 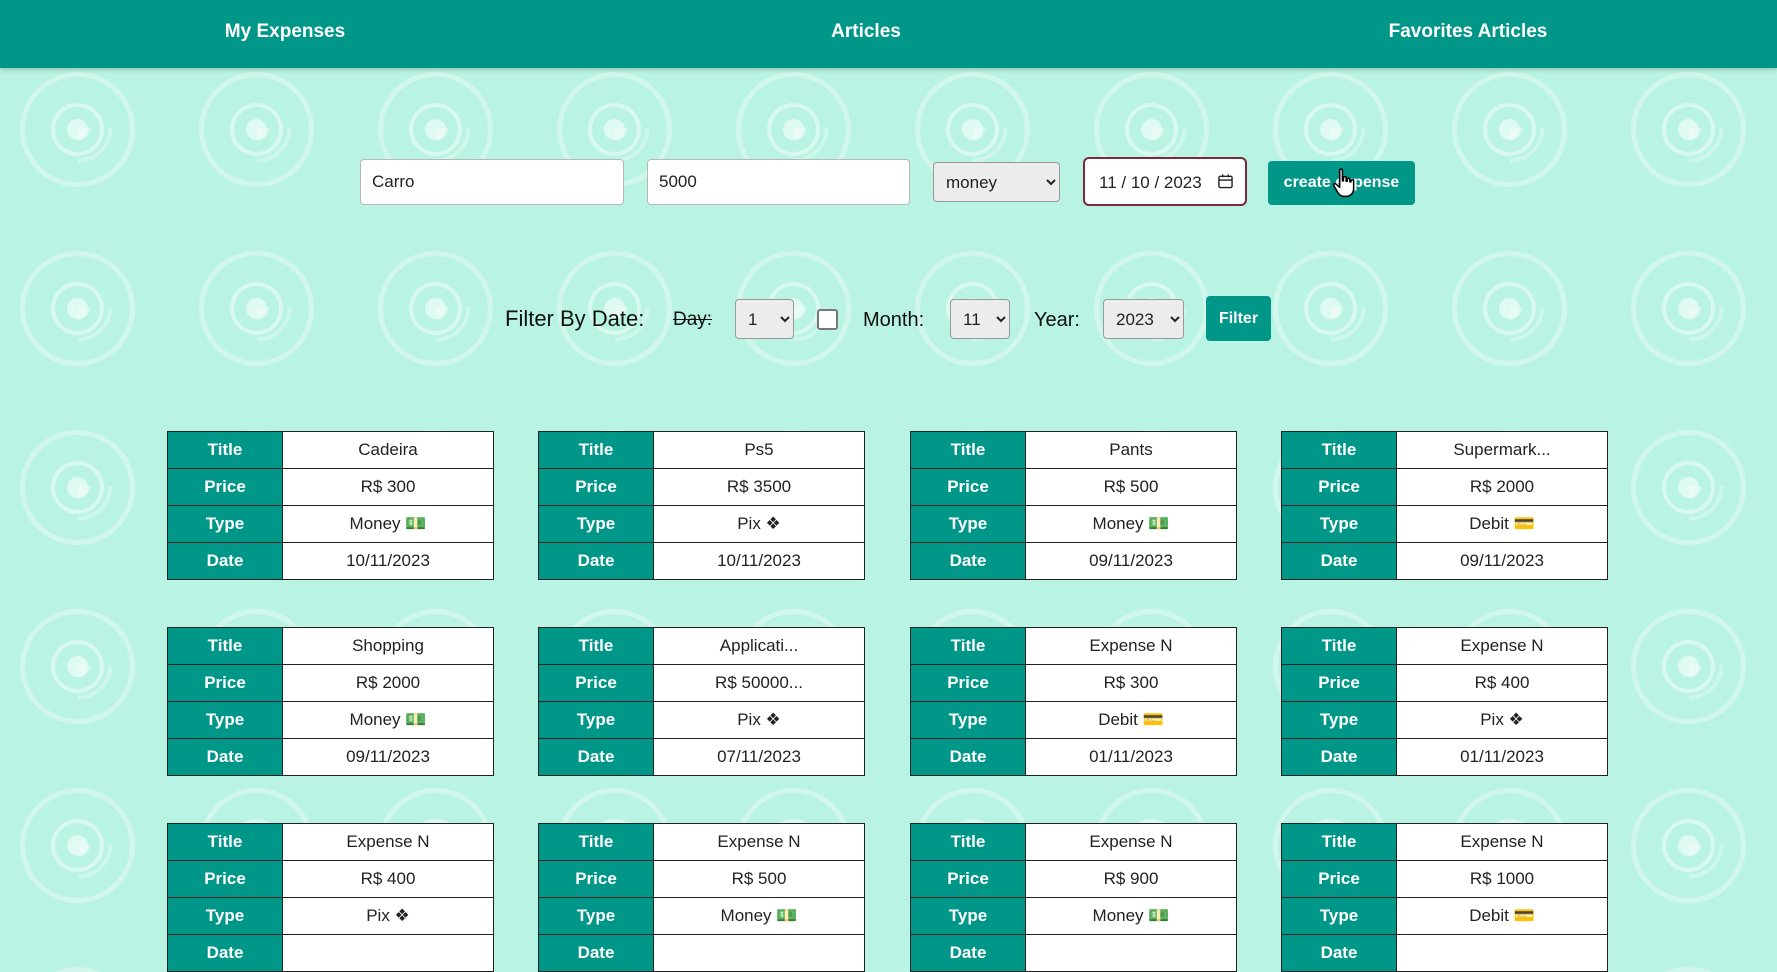 I want to click on expense-card: Title Expense N Price R$ 900 Type Money 💵 Date, so click(x=1073, y=897).